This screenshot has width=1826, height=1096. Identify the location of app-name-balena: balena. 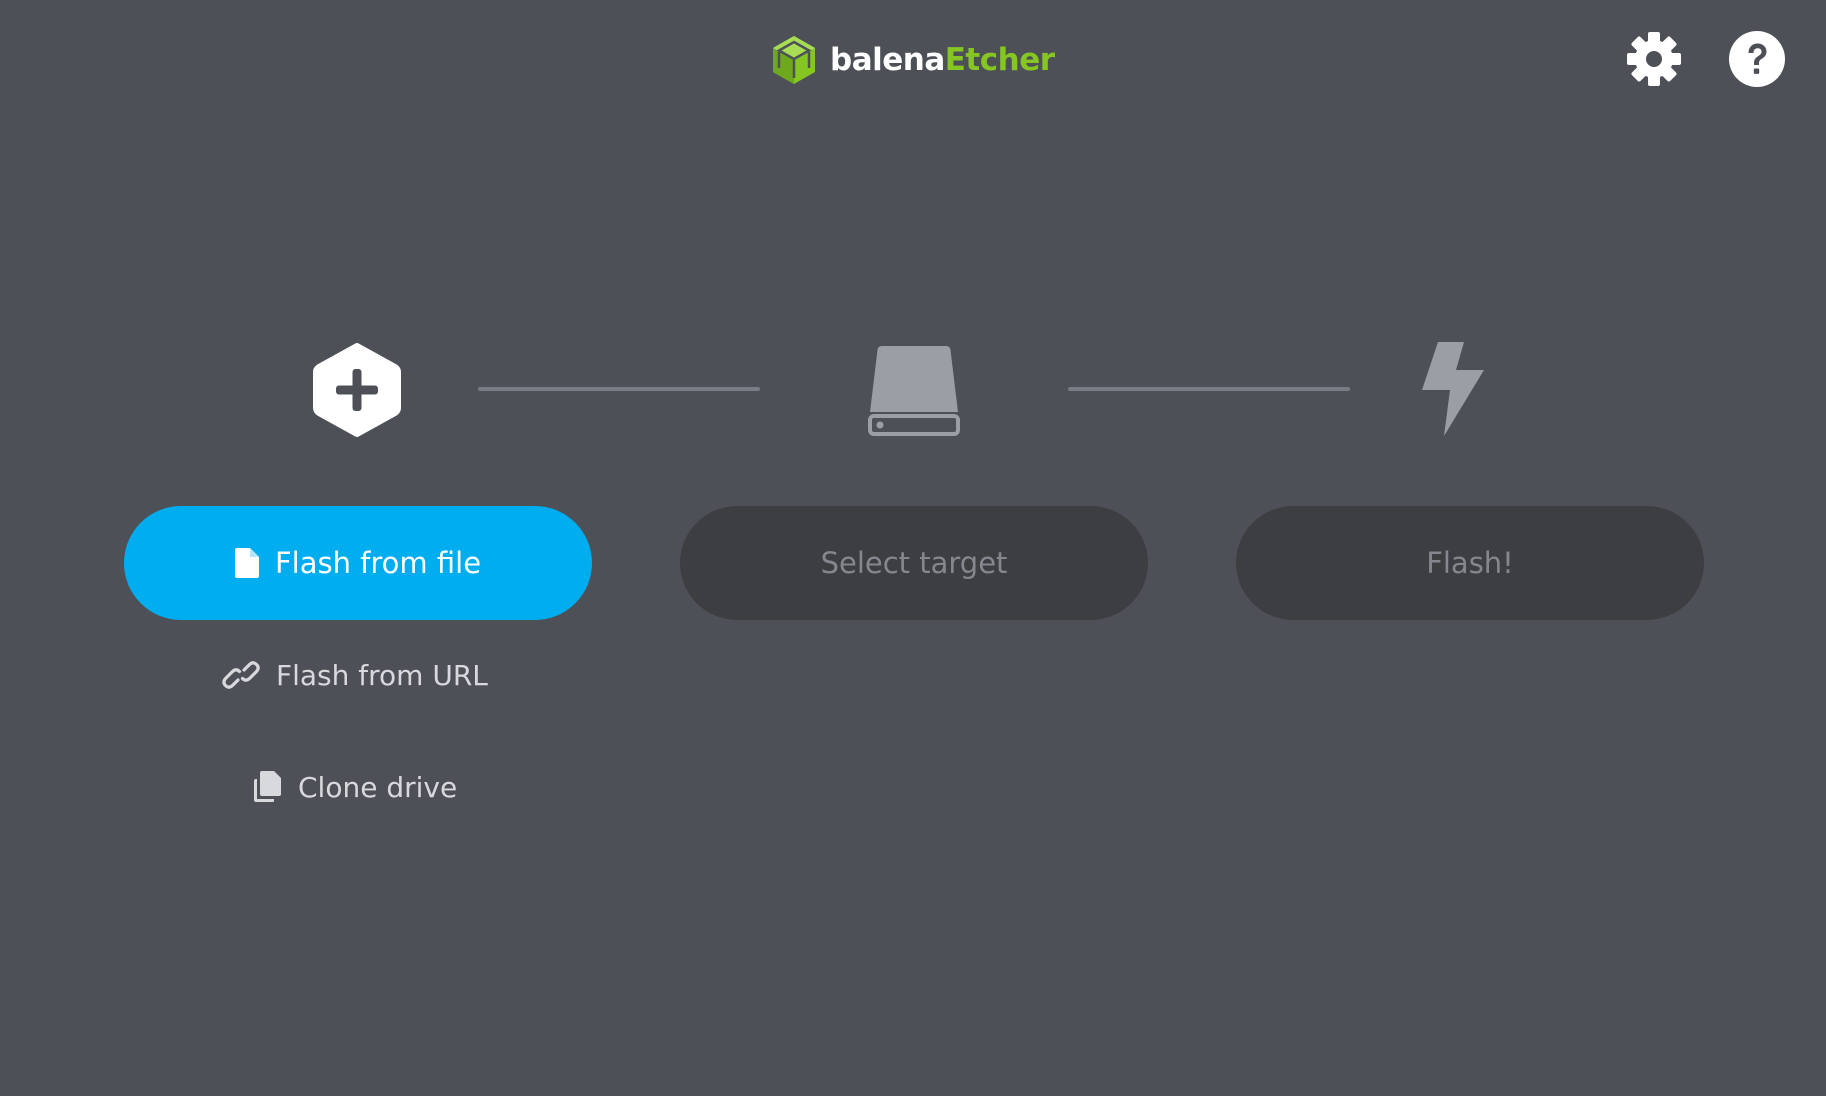
(887, 60).